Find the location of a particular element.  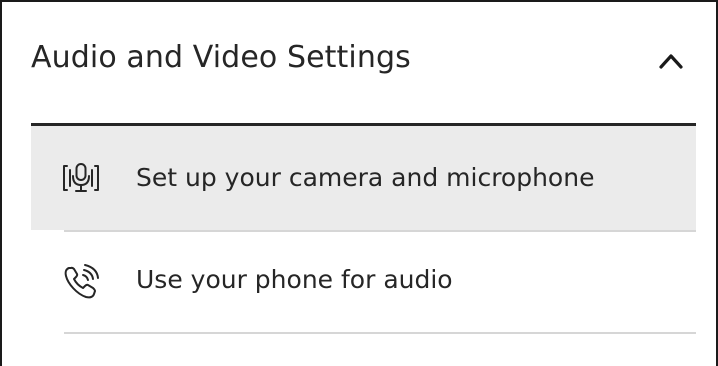

phone-audio-icon is located at coordinates (81, 280).